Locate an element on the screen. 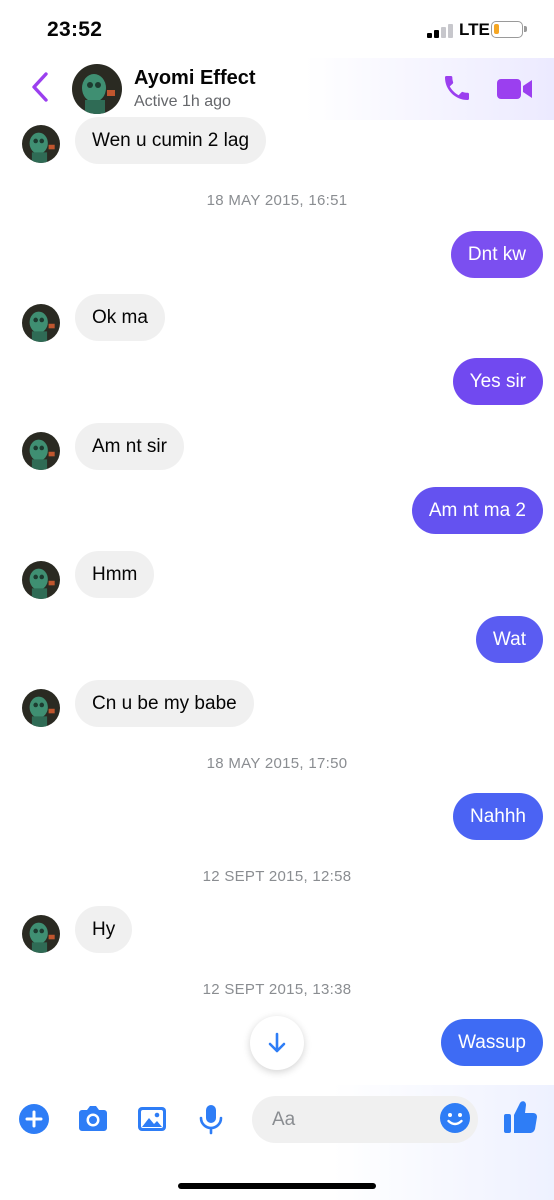 This screenshot has height=1200, width=554. home-indicator is located at coordinates (277, 1186).